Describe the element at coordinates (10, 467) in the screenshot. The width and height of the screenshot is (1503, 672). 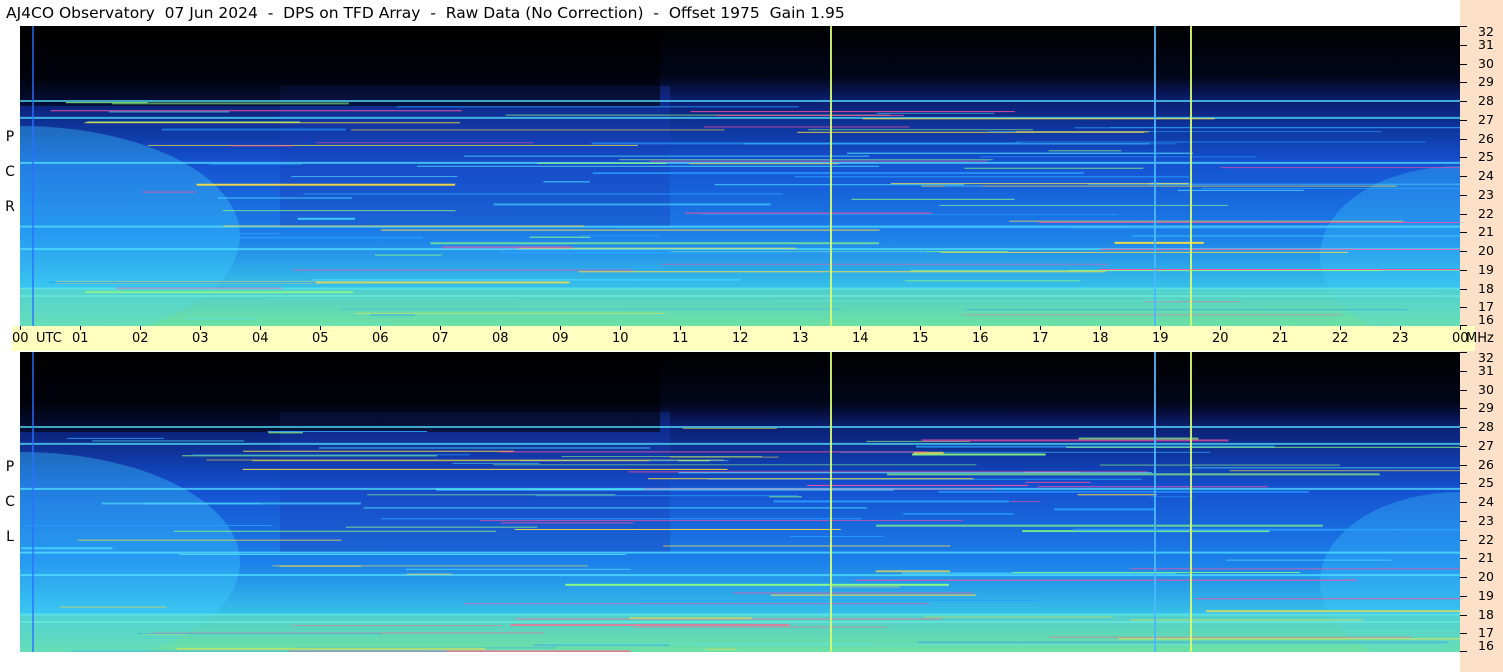
I see `lcp-letter-p: P` at that location.